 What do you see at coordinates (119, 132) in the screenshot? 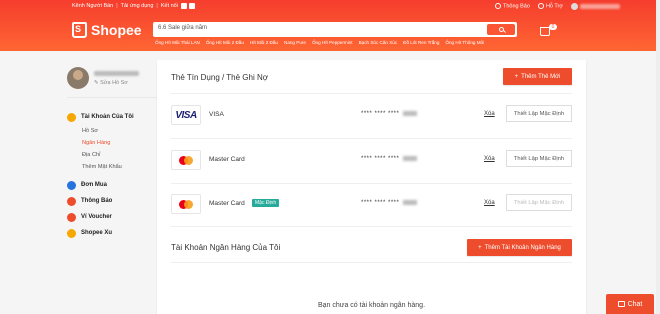
I see `sidebar-sub-profile: Hồ Sơ` at bounding box center [119, 132].